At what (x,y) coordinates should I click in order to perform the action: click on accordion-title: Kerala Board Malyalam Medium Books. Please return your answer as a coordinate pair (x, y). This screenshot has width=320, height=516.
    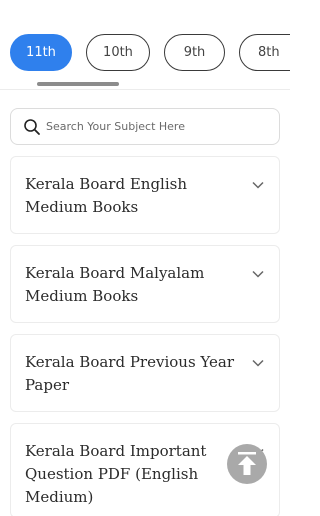
    Looking at the image, I should click on (115, 284).